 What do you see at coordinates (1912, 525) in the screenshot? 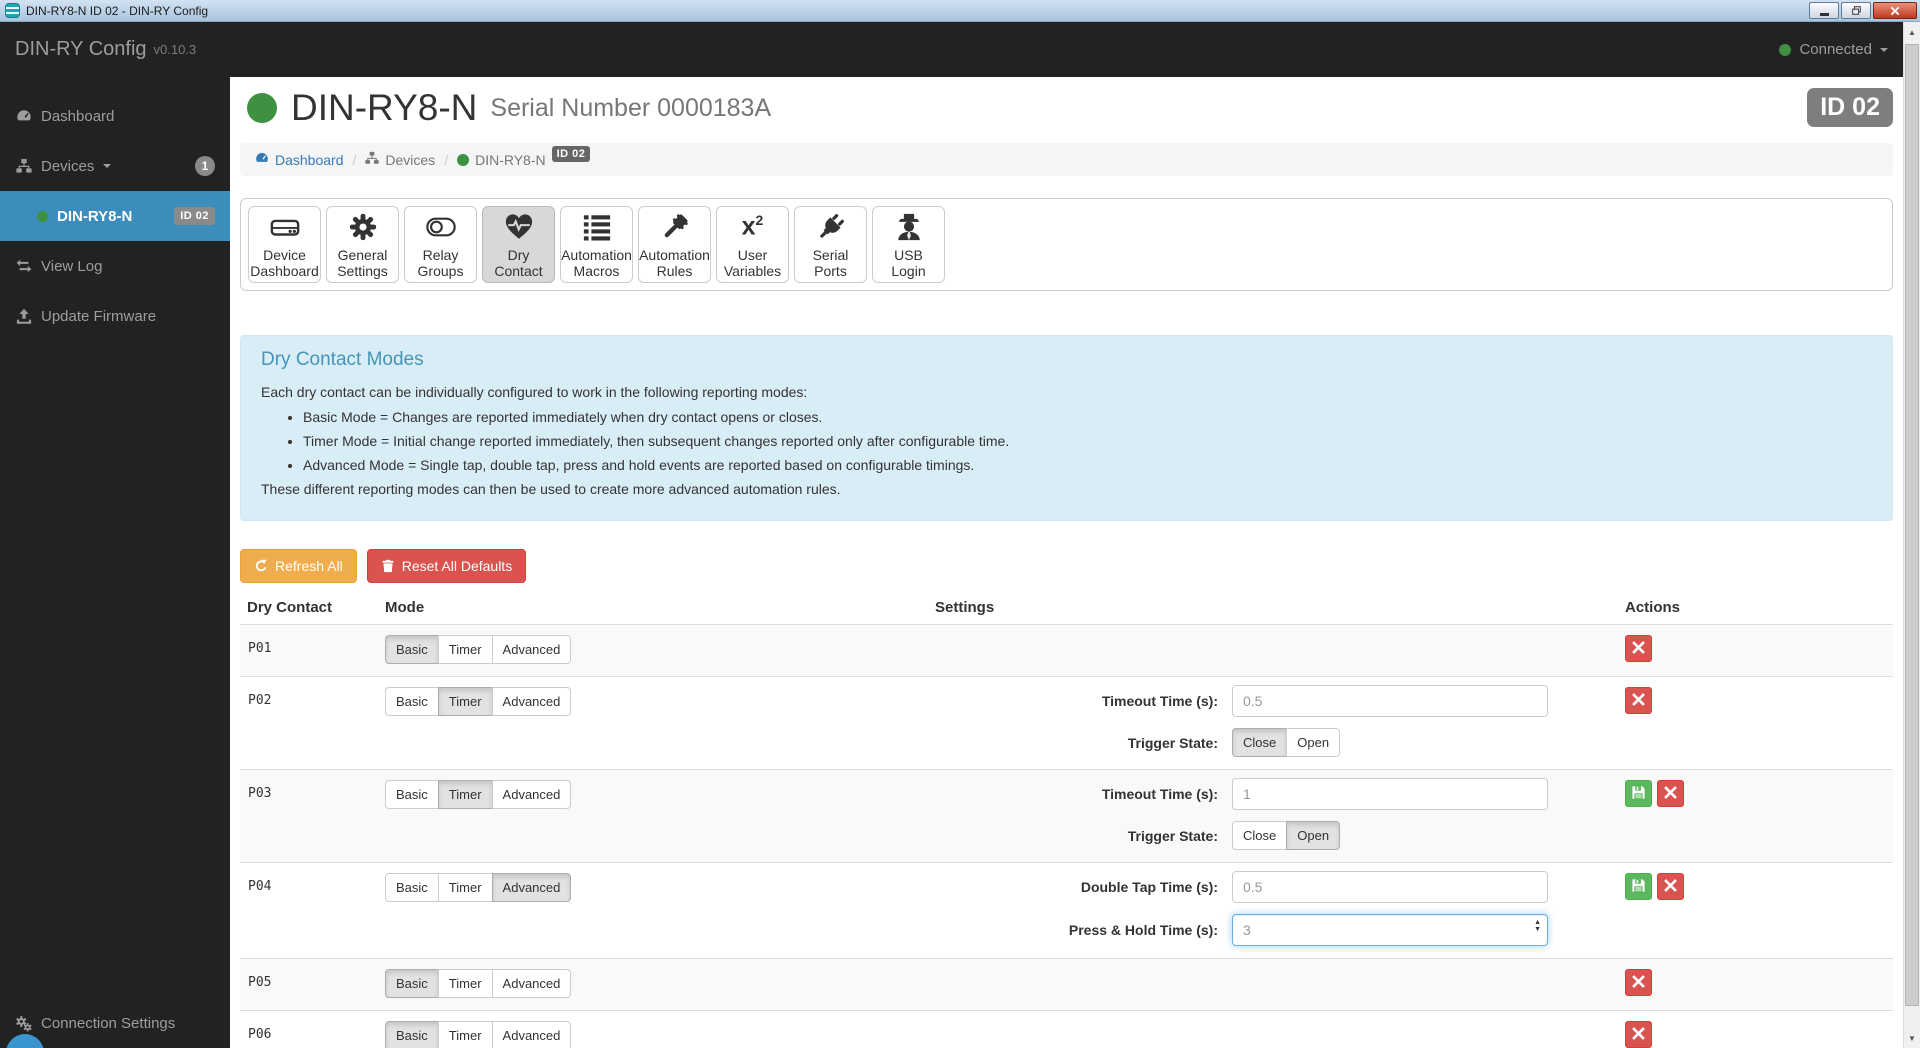
I see `scrollbar-thumb` at bounding box center [1912, 525].